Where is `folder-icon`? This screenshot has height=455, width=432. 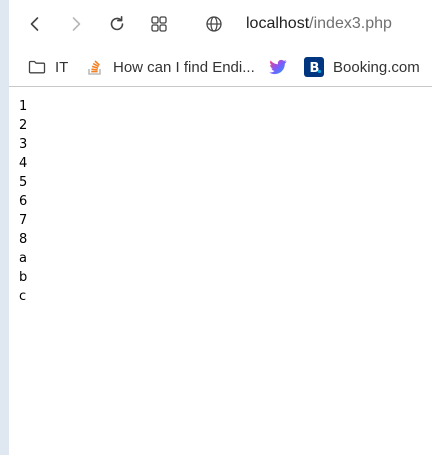 folder-icon is located at coordinates (37, 67).